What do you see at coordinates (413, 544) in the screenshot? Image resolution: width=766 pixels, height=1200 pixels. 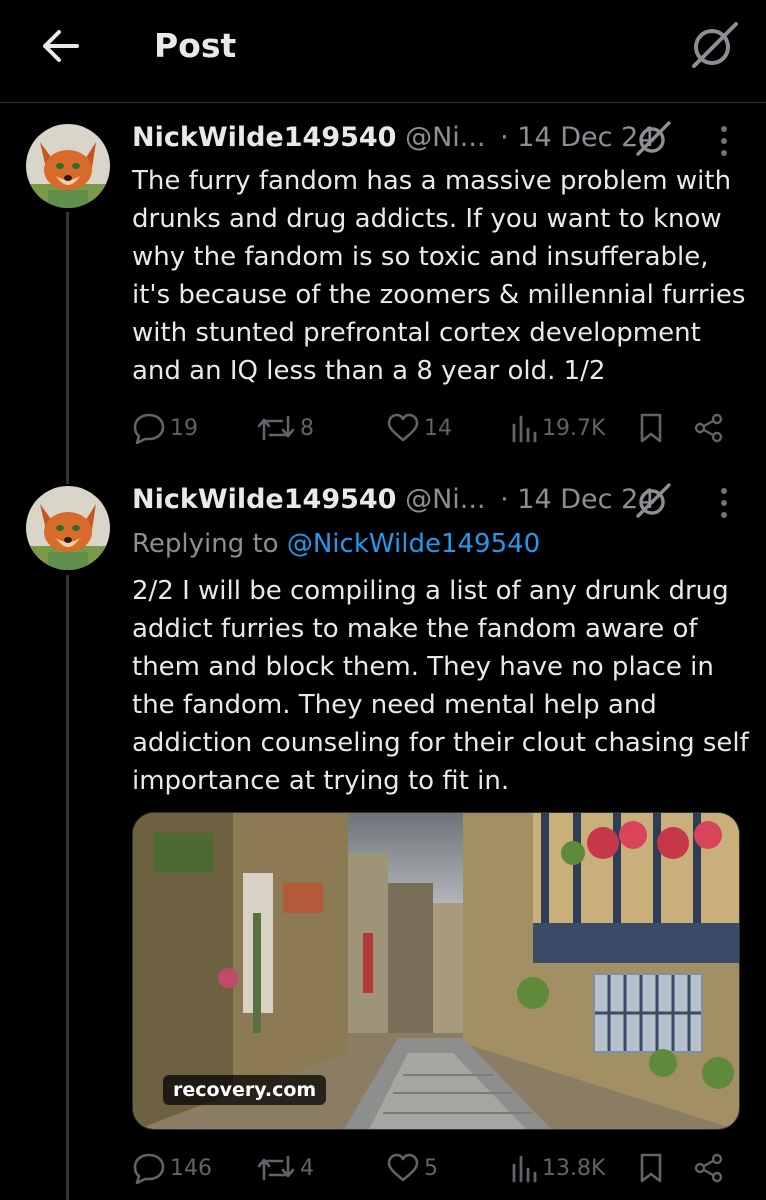 I see `replying-to-mention: @NickWilde149540` at bounding box center [413, 544].